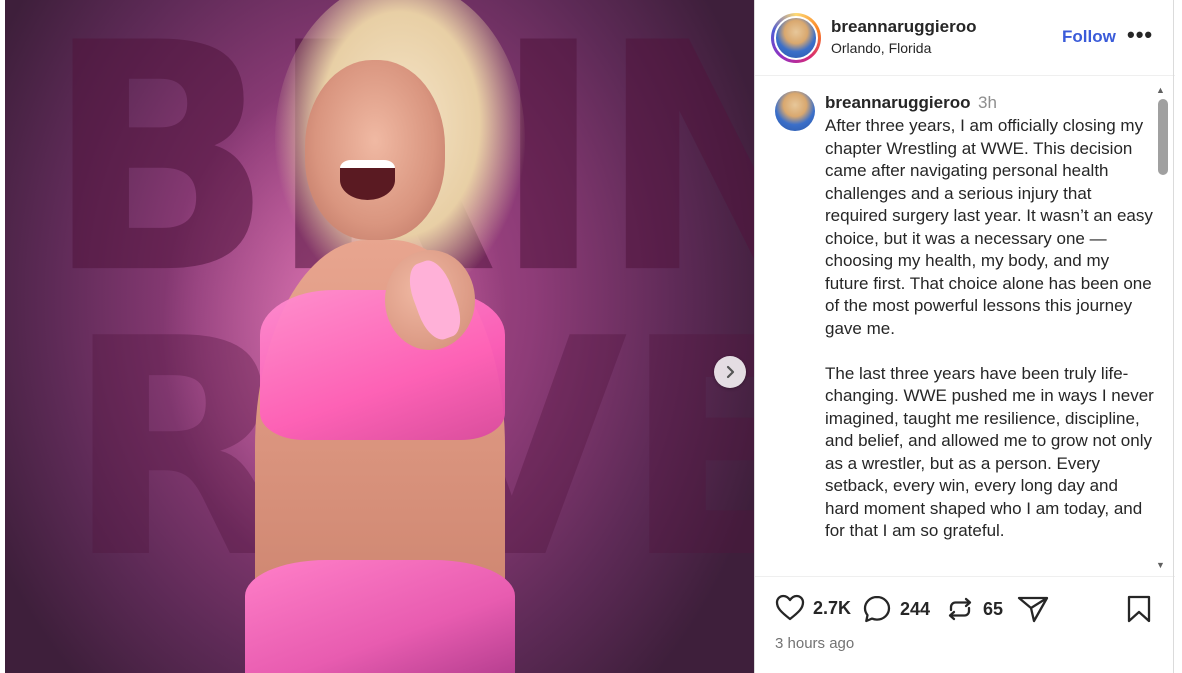 This screenshot has height=673, width=1182. Describe the element at coordinates (832, 607) in the screenshot. I see `like-count: 2.7K` at that location.